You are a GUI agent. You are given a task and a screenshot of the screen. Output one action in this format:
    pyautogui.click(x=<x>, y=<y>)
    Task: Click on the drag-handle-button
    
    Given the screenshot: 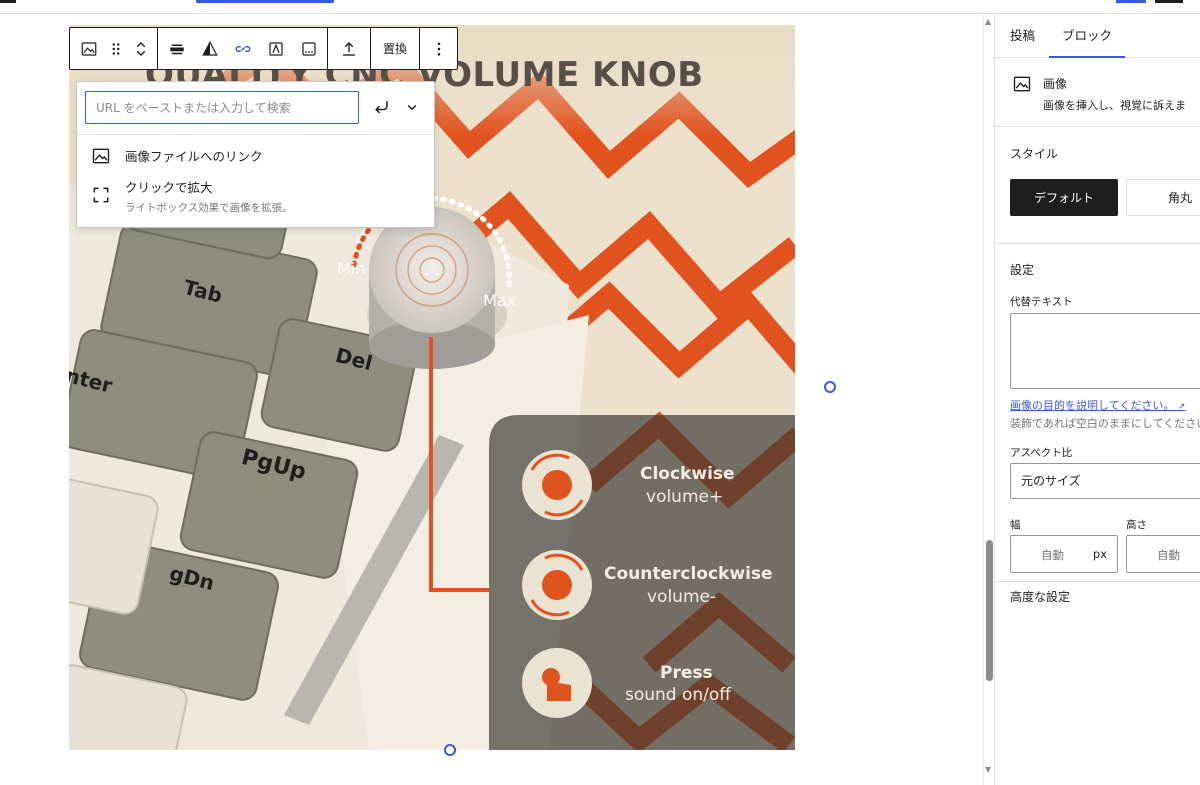 What is the action you would take?
    pyautogui.click(x=116, y=48)
    